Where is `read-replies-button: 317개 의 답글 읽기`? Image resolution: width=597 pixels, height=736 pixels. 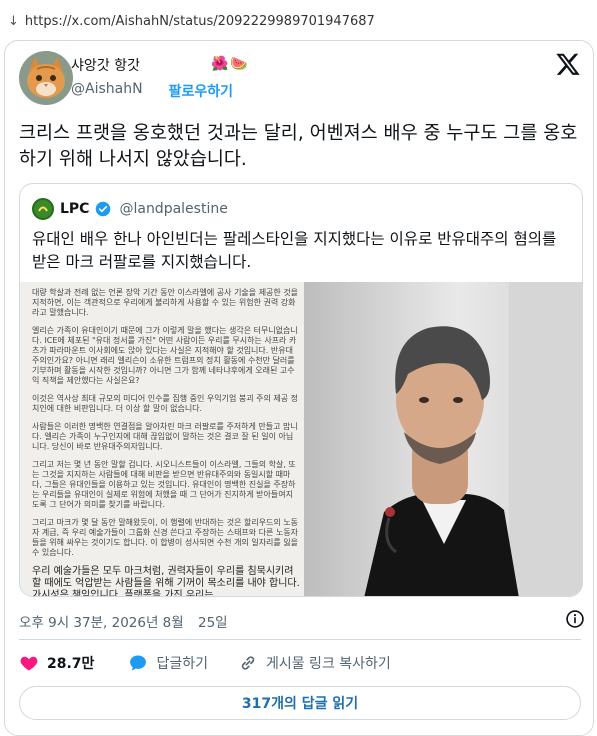 read-replies-button: 317개 의 답글 읽기 is located at coordinates (300, 703).